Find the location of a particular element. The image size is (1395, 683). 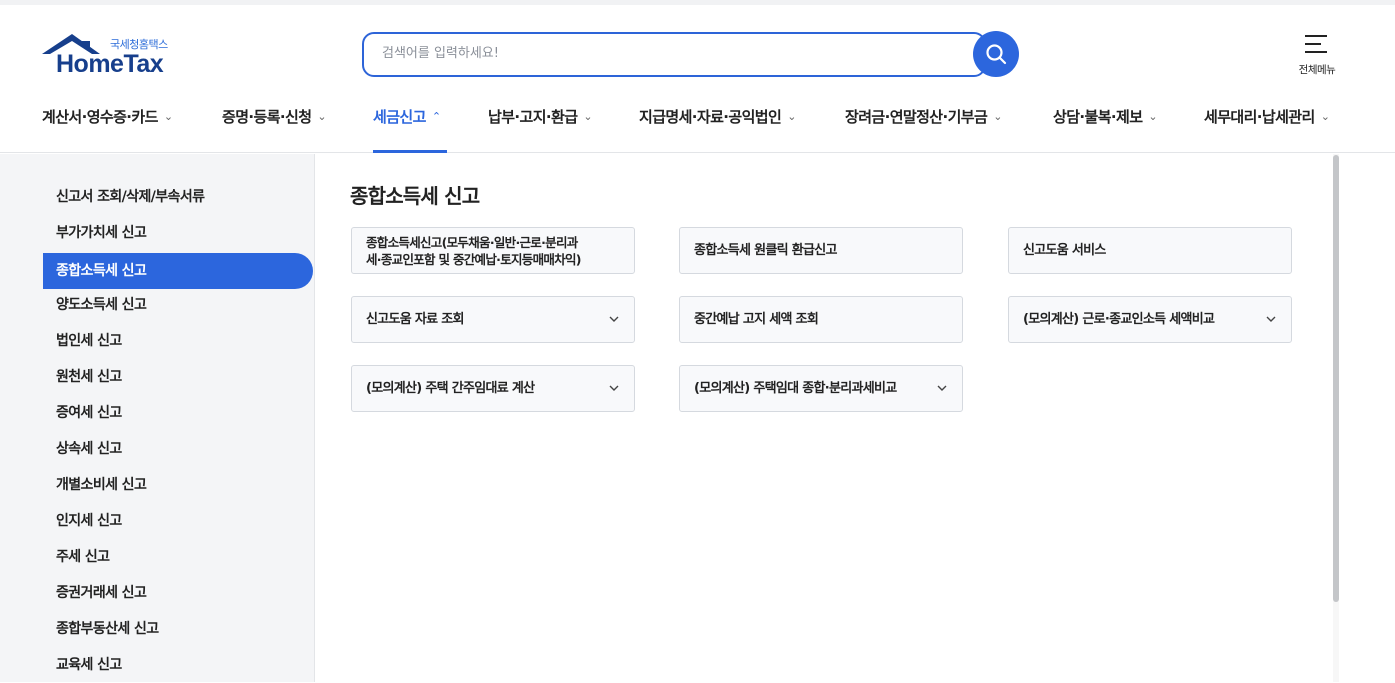

sidebar-item-liquor: 주세 신고 is located at coordinates (178, 557).